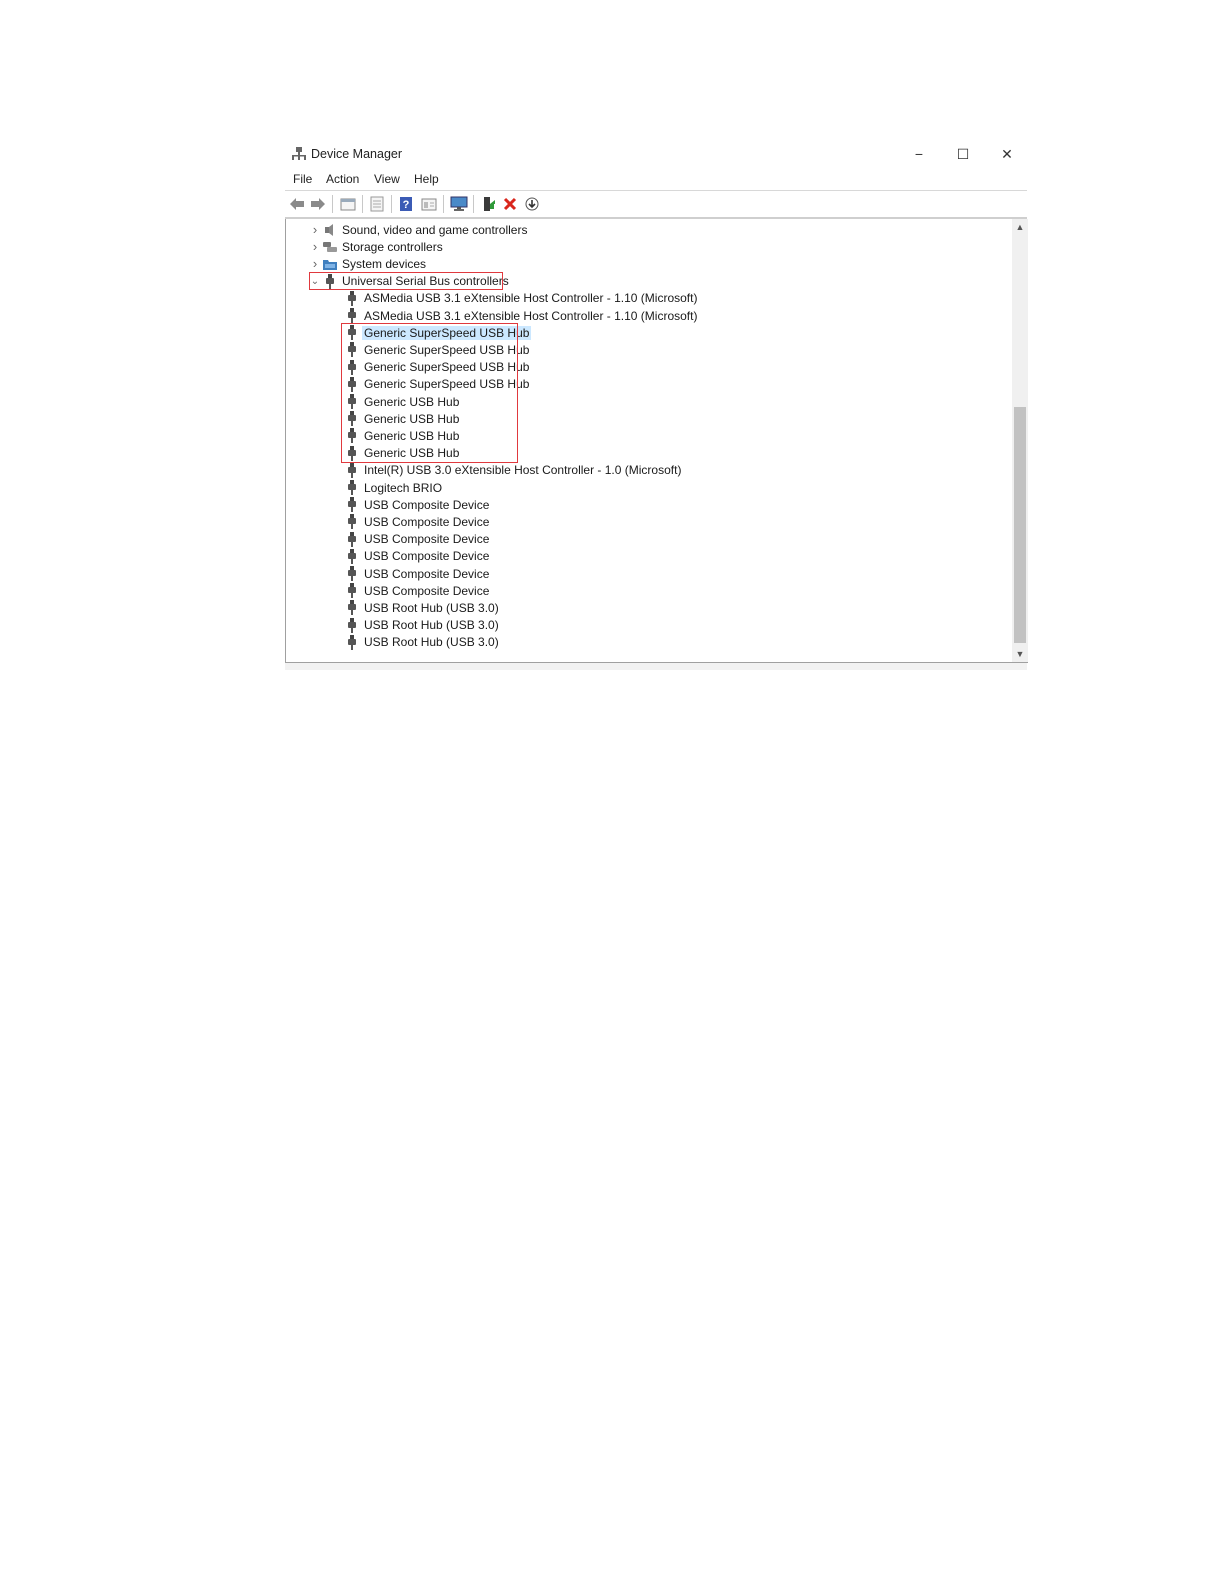 This screenshot has width=1224, height=1584. Describe the element at coordinates (489, 204) in the screenshot. I see `update-driver-button` at that location.